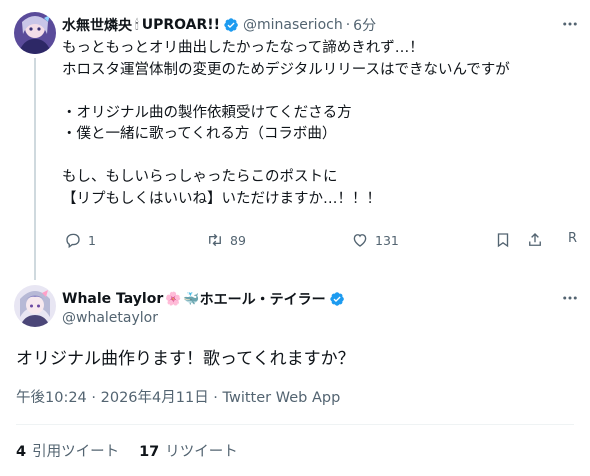  What do you see at coordinates (127, 450) in the screenshot?
I see `engagement-stats: 4 引用ツイート 17 リツイート` at bounding box center [127, 450].